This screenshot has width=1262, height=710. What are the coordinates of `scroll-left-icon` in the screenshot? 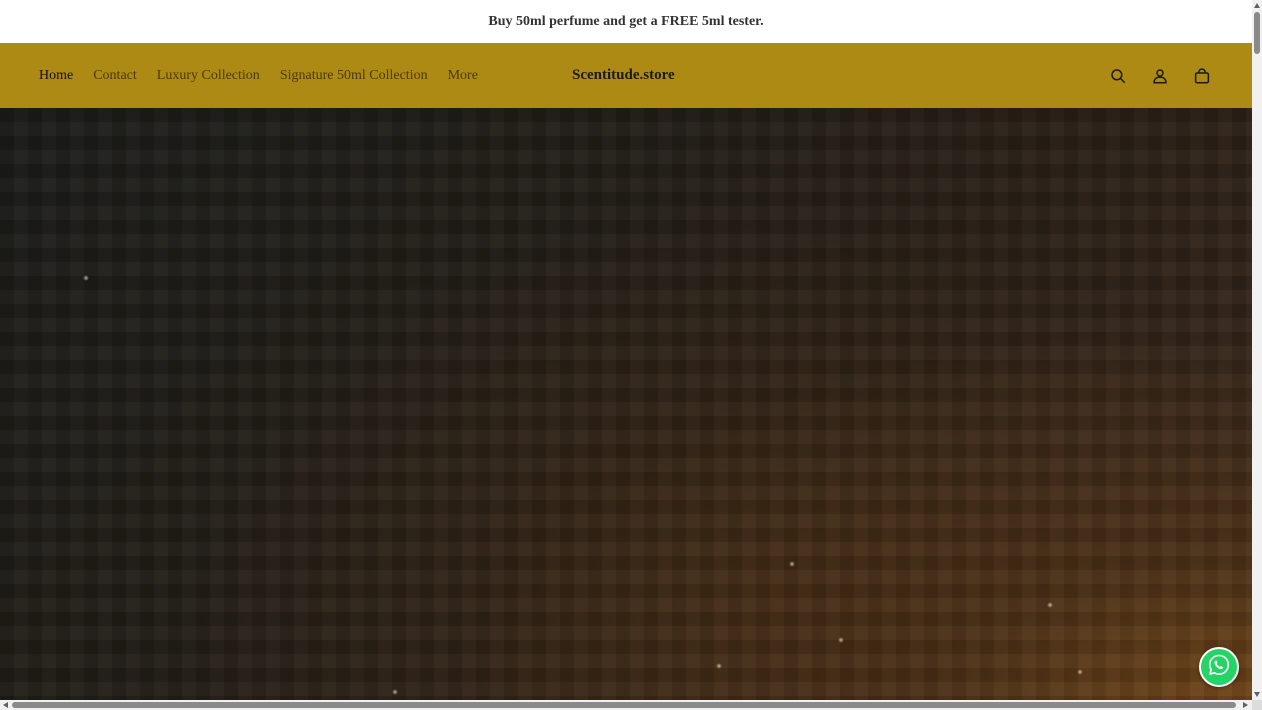 It's located at (5, 705).